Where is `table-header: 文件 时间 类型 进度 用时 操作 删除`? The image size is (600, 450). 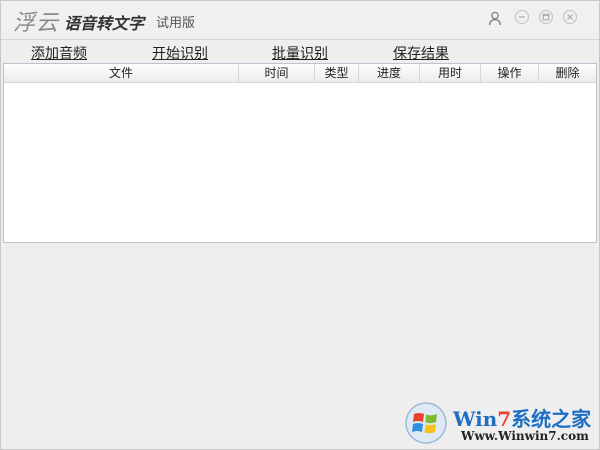 table-header: 文件 时间 类型 进度 用时 操作 删除 is located at coordinates (300, 73).